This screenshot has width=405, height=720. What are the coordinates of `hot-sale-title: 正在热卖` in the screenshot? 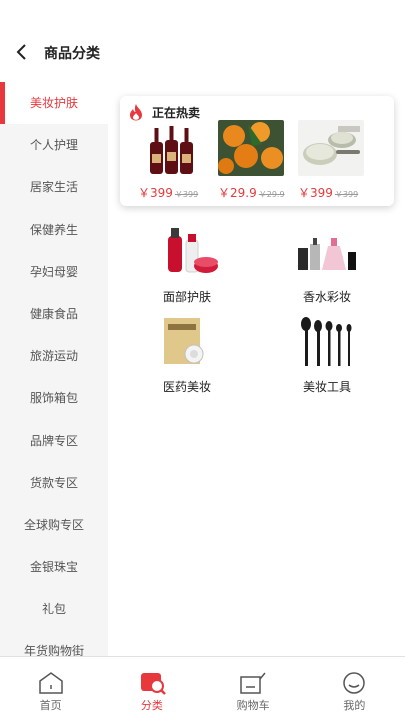 It's located at (176, 112).